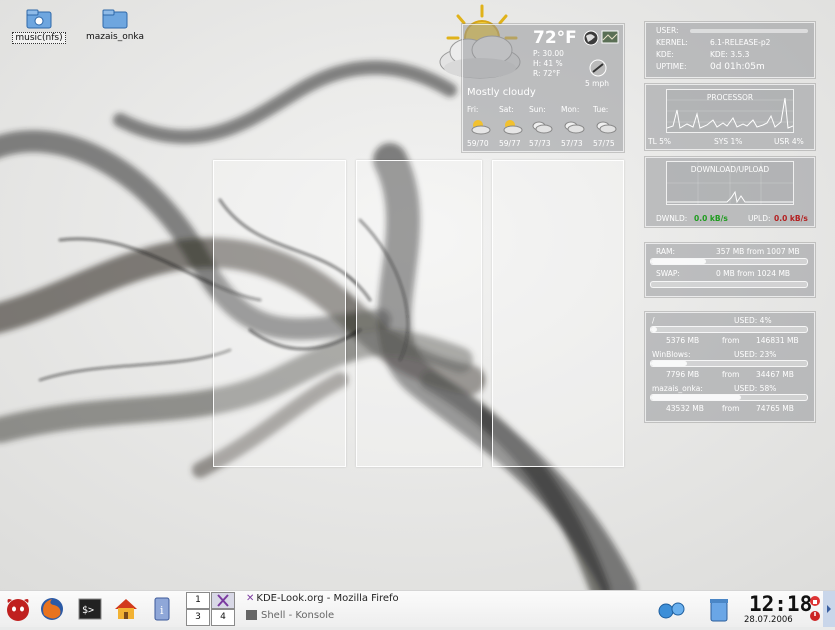 The height and width of the screenshot is (630, 835). Describe the element at coordinates (250, 598) in the screenshot. I see `firefox-x-icon: ✕` at that location.